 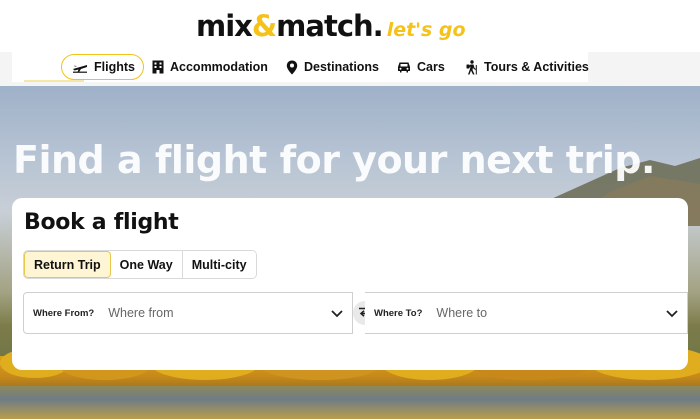 I want to click on destination-label: Where To?, so click(x=398, y=313).